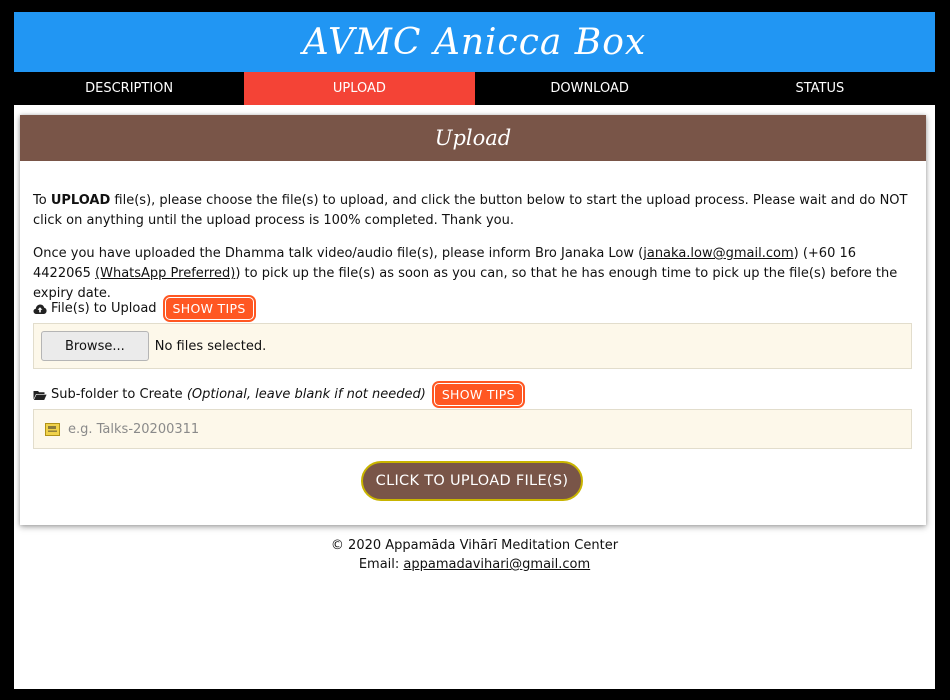 This screenshot has width=950, height=700. I want to click on folder-open-icon, so click(40, 395).